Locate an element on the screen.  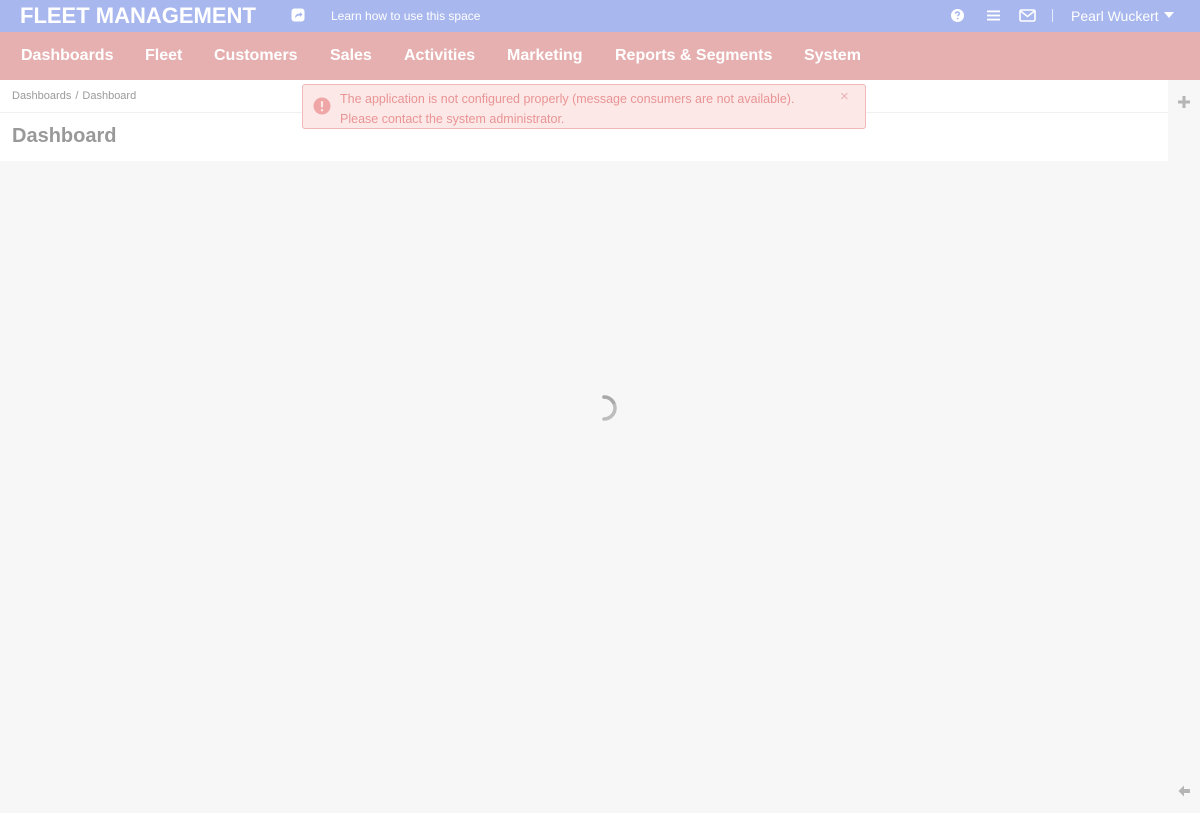
question-circle-icon is located at coordinates (957, 15).